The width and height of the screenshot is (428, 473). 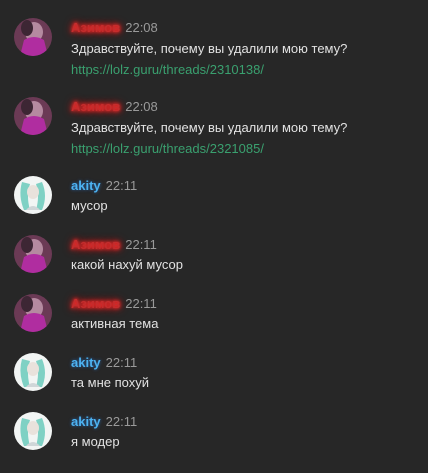 I want to click on message-text: я модер, so click(x=95, y=441).